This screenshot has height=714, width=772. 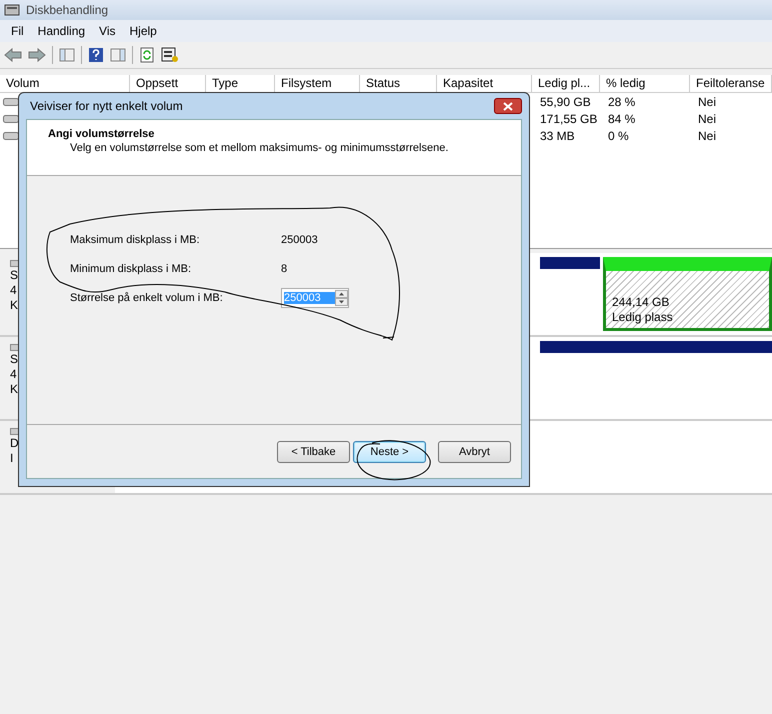 What do you see at coordinates (61, 31) in the screenshot?
I see `menu-item: Handling` at bounding box center [61, 31].